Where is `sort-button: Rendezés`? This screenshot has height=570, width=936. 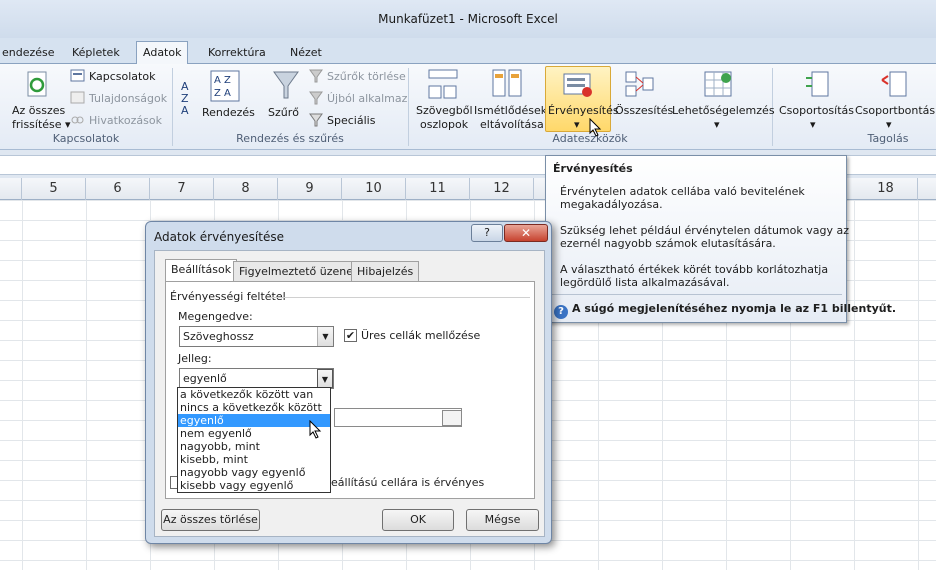
sort-button: Rendezés is located at coordinates (228, 112).